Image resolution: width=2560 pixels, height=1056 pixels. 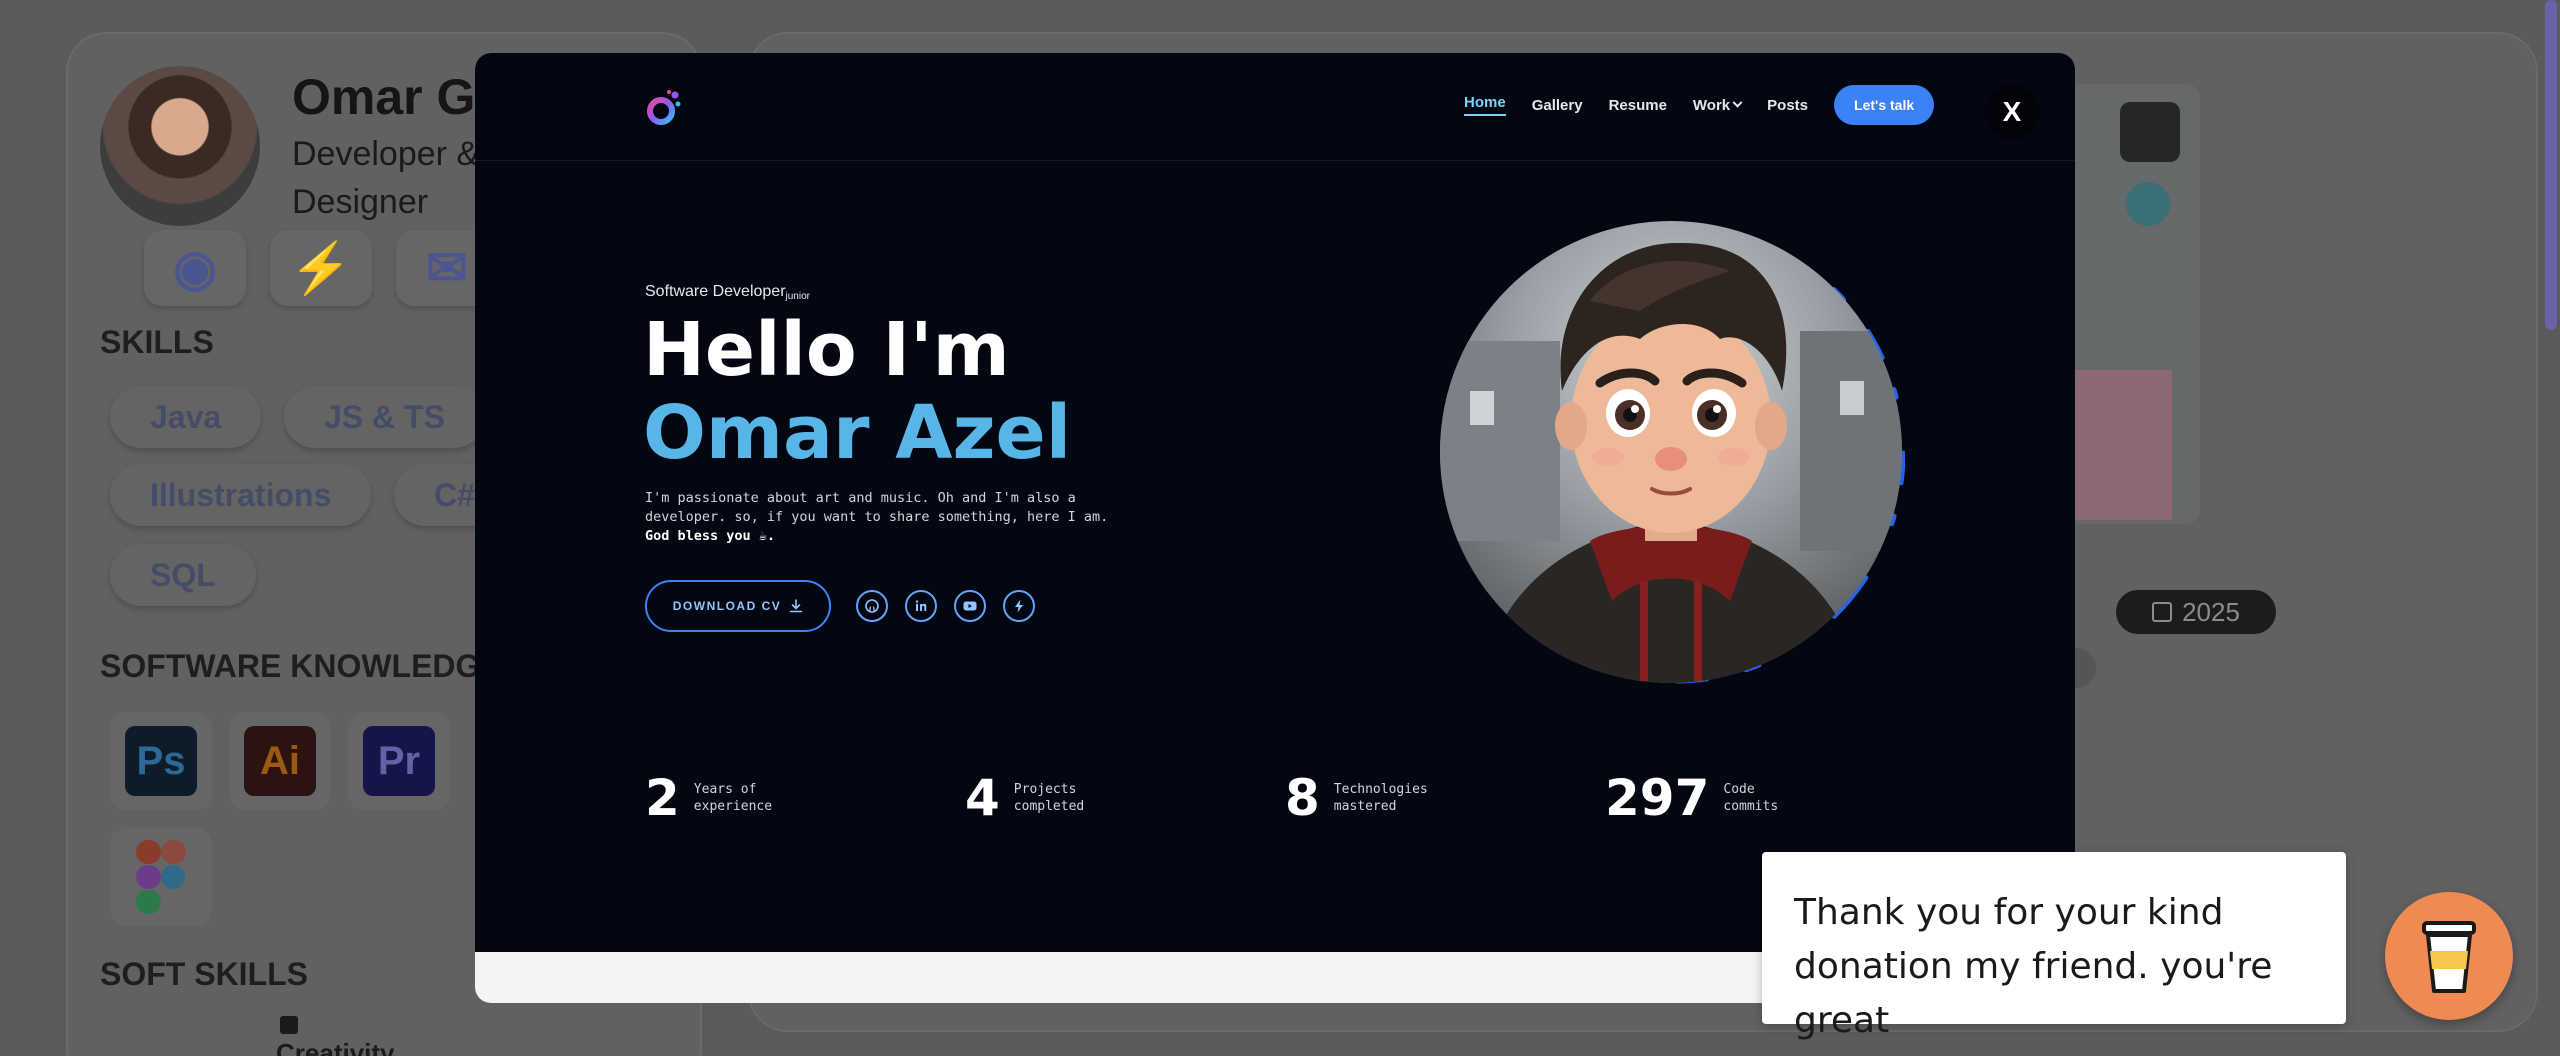 What do you see at coordinates (1751, 806) in the screenshot?
I see `stat-label-line: commits` at bounding box center [1751, 806].